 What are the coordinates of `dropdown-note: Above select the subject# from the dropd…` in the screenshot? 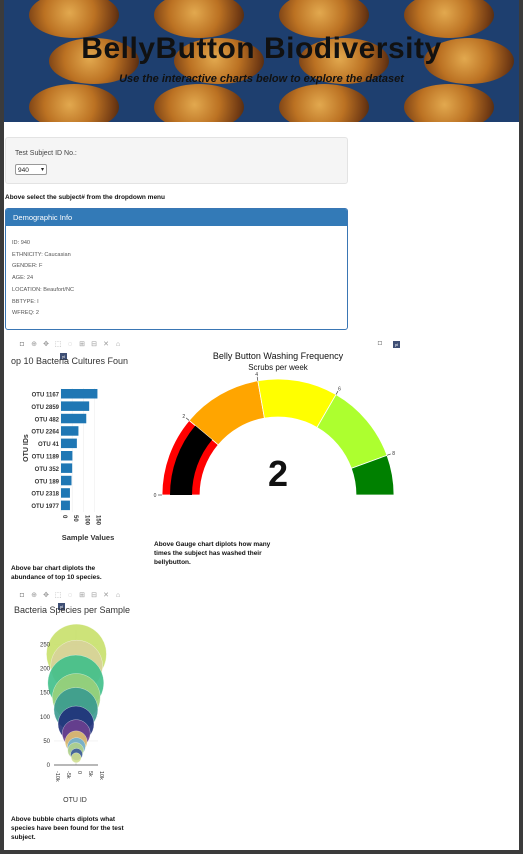 It's located at (85, 197).